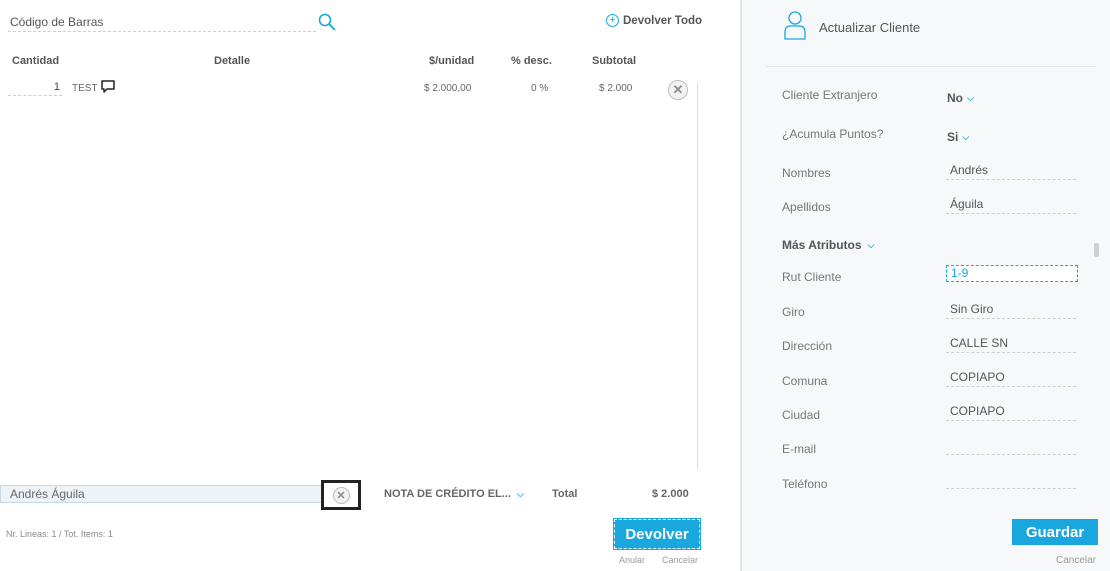 The image size is (1110, 571). I want to click on label-rut: Rut Cliente, so click(812, 277).